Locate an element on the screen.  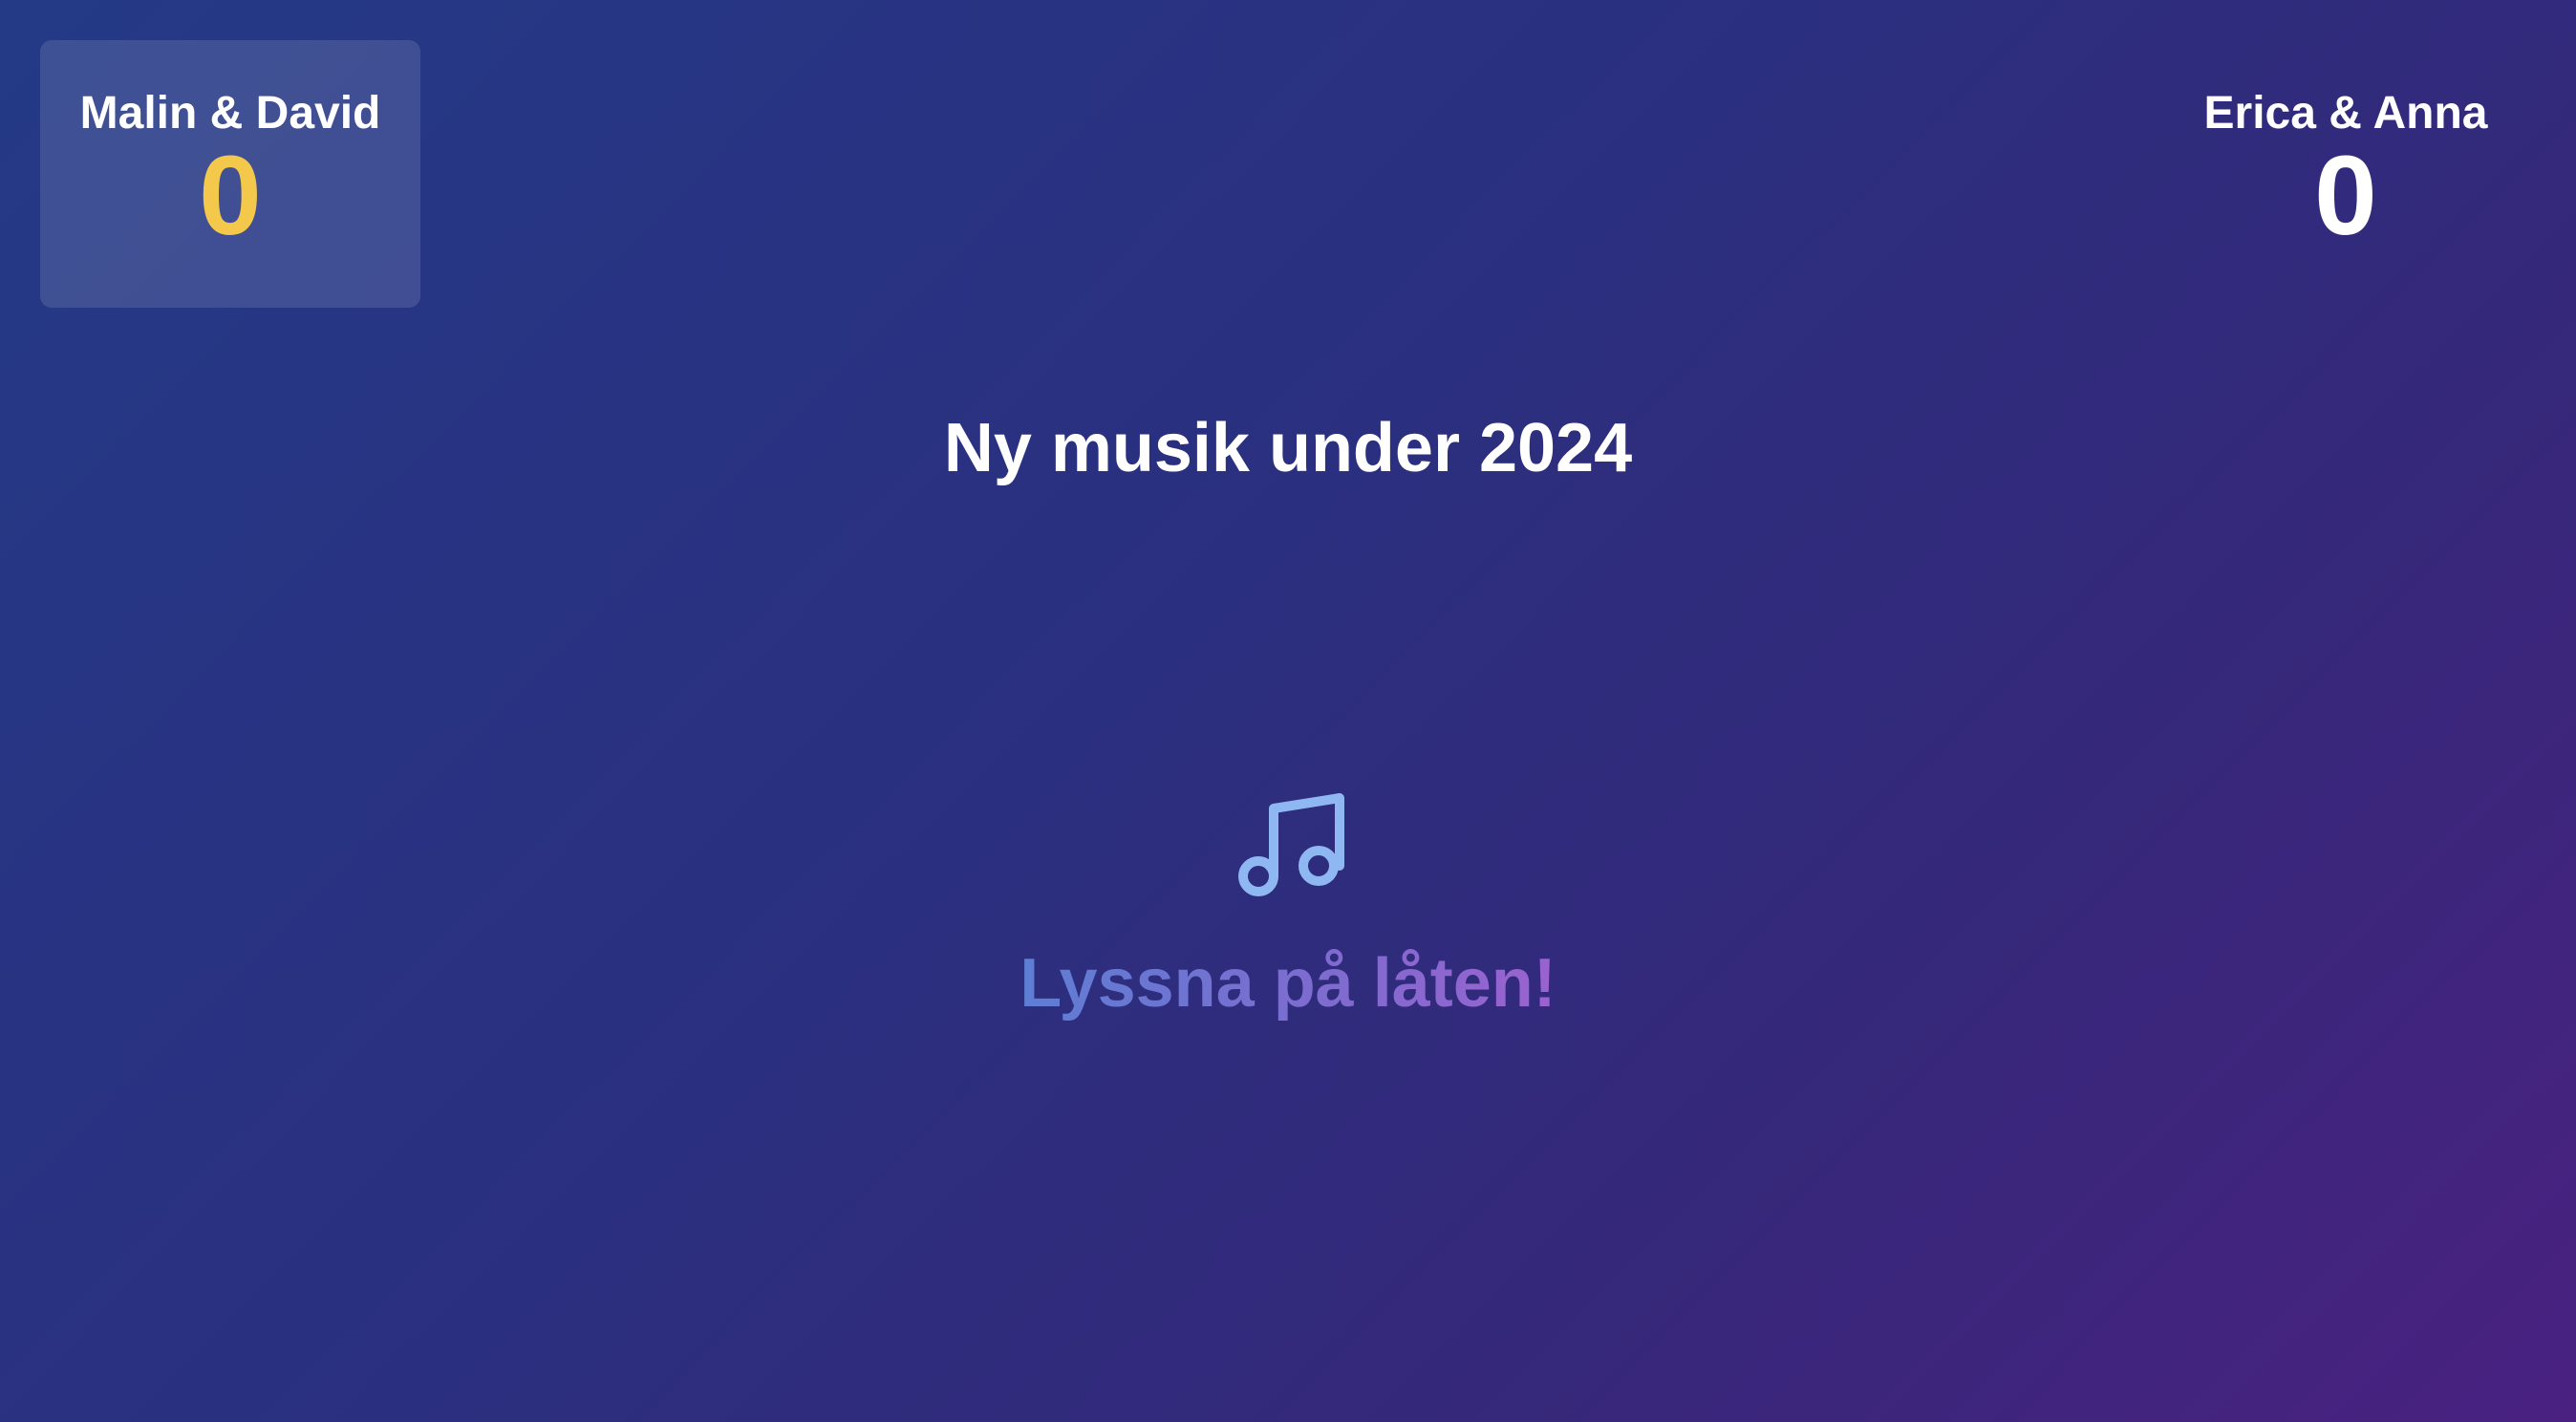
music-note-icon is located at coordinates (1291, 845).